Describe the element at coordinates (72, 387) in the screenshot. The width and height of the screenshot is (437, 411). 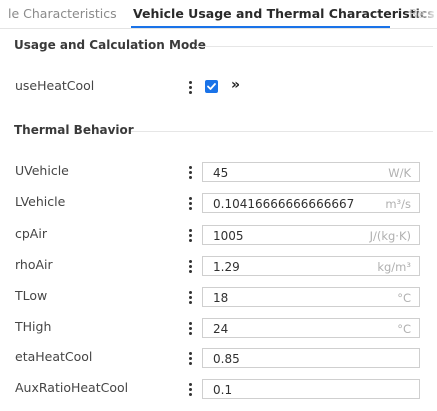
I see `field-label-AuxRatioHeatCool: AuxRatioHeatCool` at that location.